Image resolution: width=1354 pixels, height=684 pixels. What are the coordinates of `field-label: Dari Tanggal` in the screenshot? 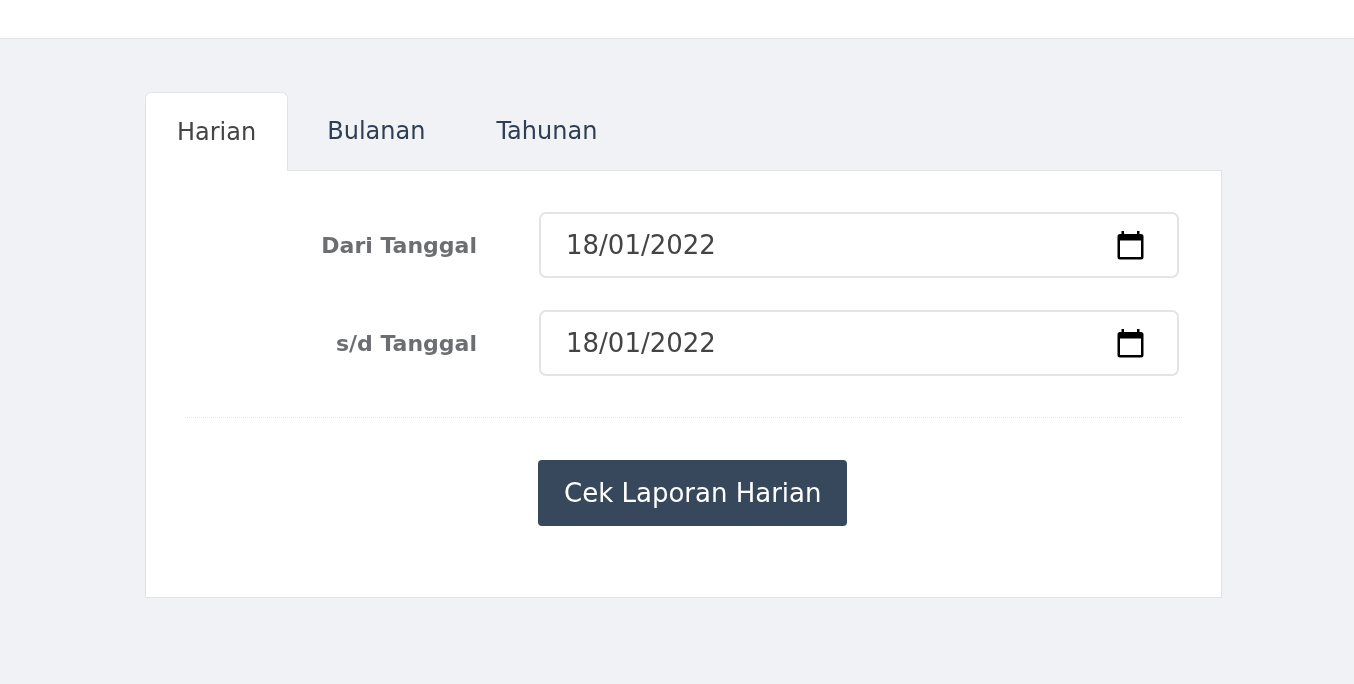 It's located at (398, 245).